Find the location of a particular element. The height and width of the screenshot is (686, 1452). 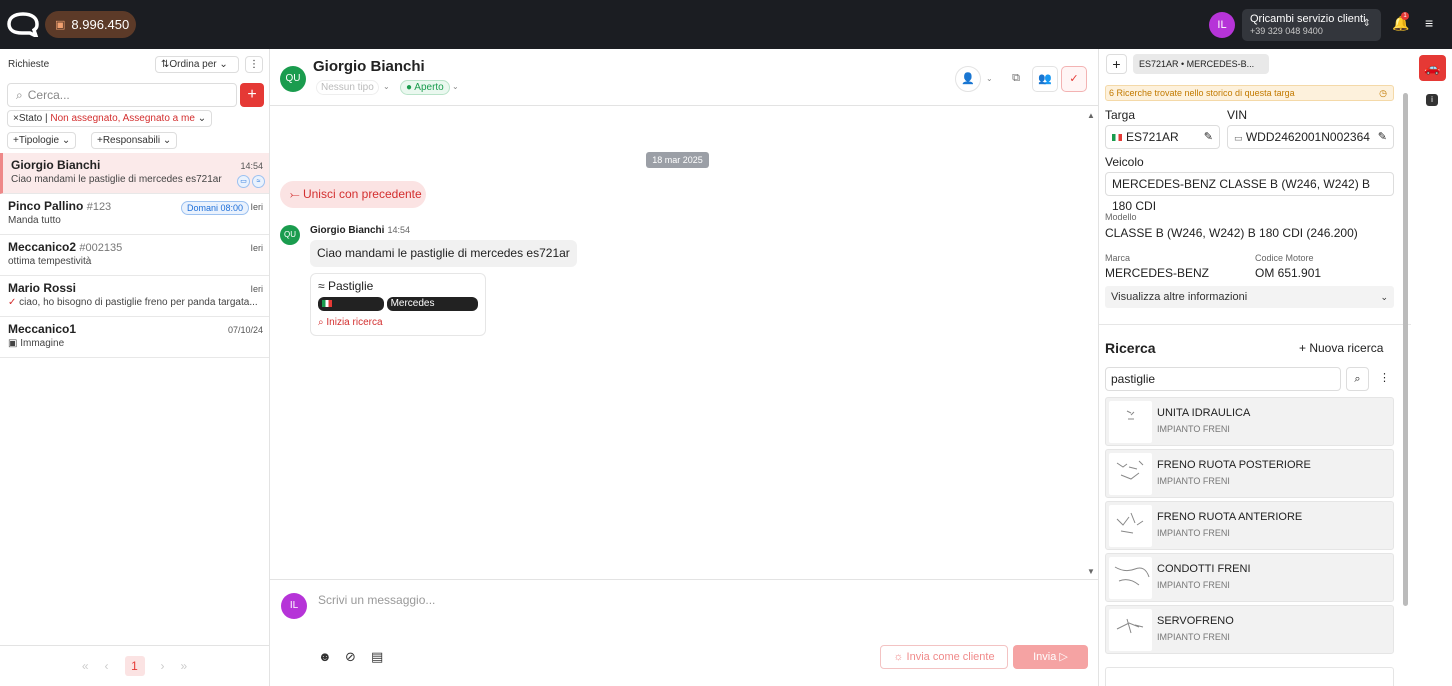

result-name: CONDOTTI FRENI is located at coordinates (1204, 569).